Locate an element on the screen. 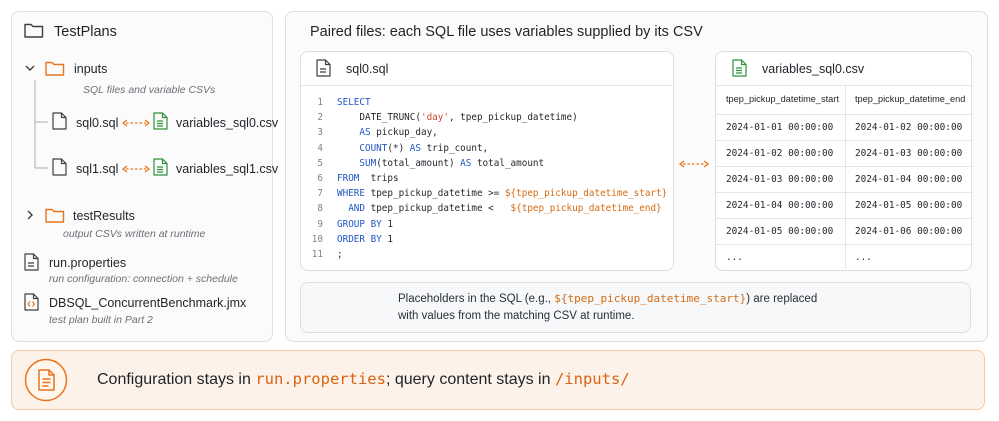 The image size is (999, 421). chevron-right-icon is located at coordinates (30, 215).